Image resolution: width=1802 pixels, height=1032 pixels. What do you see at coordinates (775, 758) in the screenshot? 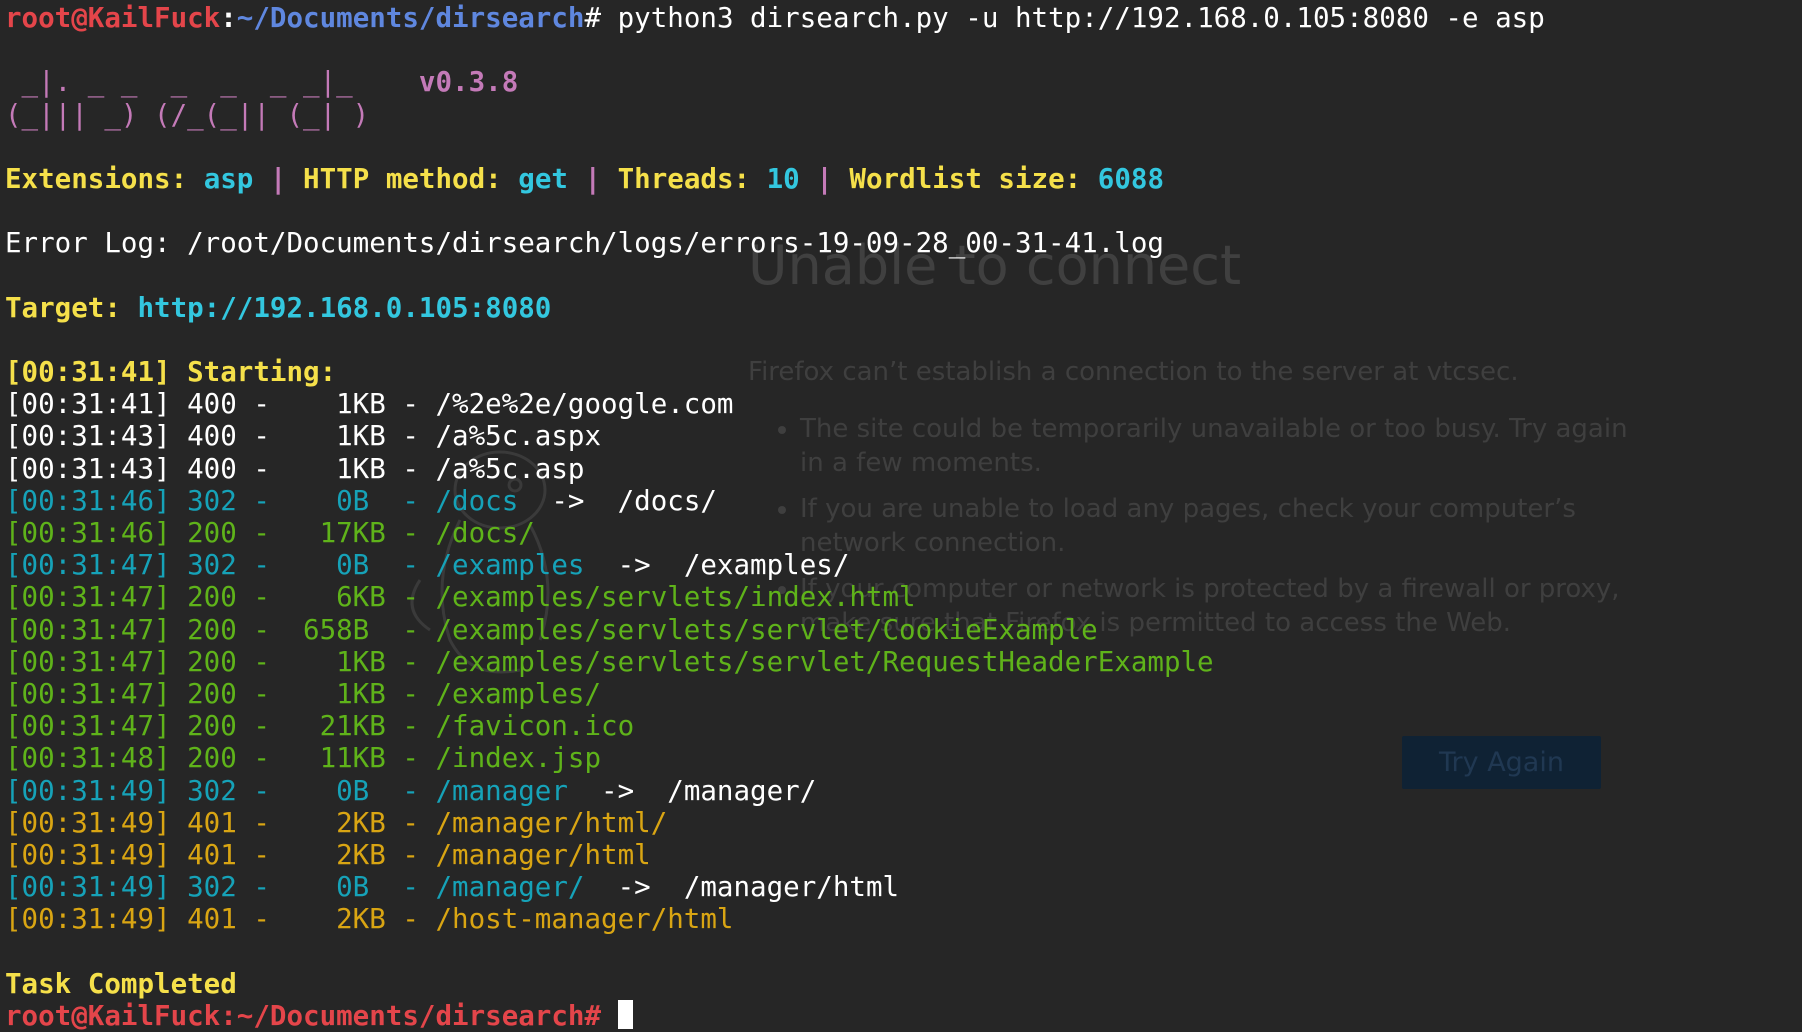
I see `result-row: [00:31:48] 200 - 11KB - /index.jsp` at bounding box center [775, 758].